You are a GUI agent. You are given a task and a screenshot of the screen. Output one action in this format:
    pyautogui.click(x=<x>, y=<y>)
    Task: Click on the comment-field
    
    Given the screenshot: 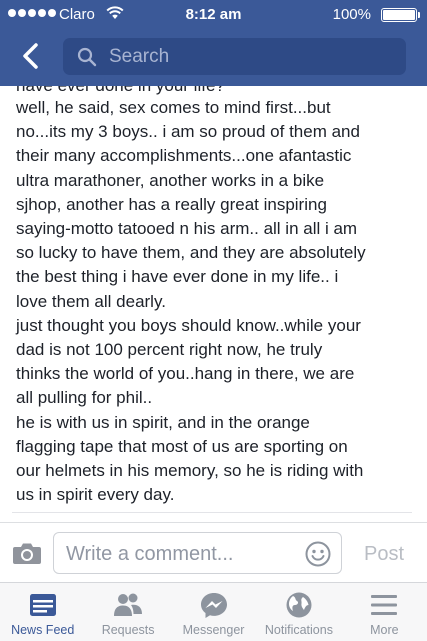 What is the action you would take?
    pyautogui.click(x=197, y=553)
    